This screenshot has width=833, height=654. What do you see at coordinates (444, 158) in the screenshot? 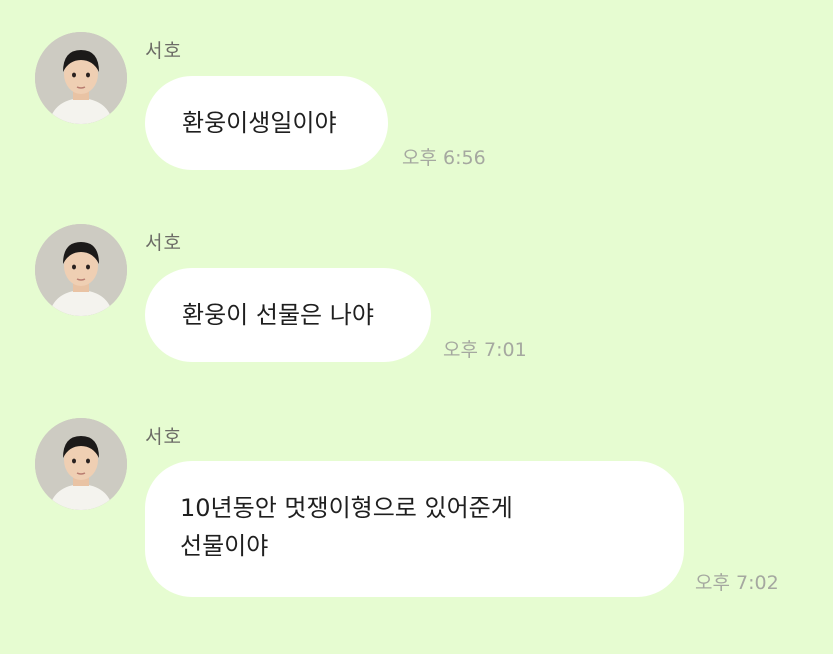
I see `message-timestamp: 오후 6:56` at bounding box center [444, 158].